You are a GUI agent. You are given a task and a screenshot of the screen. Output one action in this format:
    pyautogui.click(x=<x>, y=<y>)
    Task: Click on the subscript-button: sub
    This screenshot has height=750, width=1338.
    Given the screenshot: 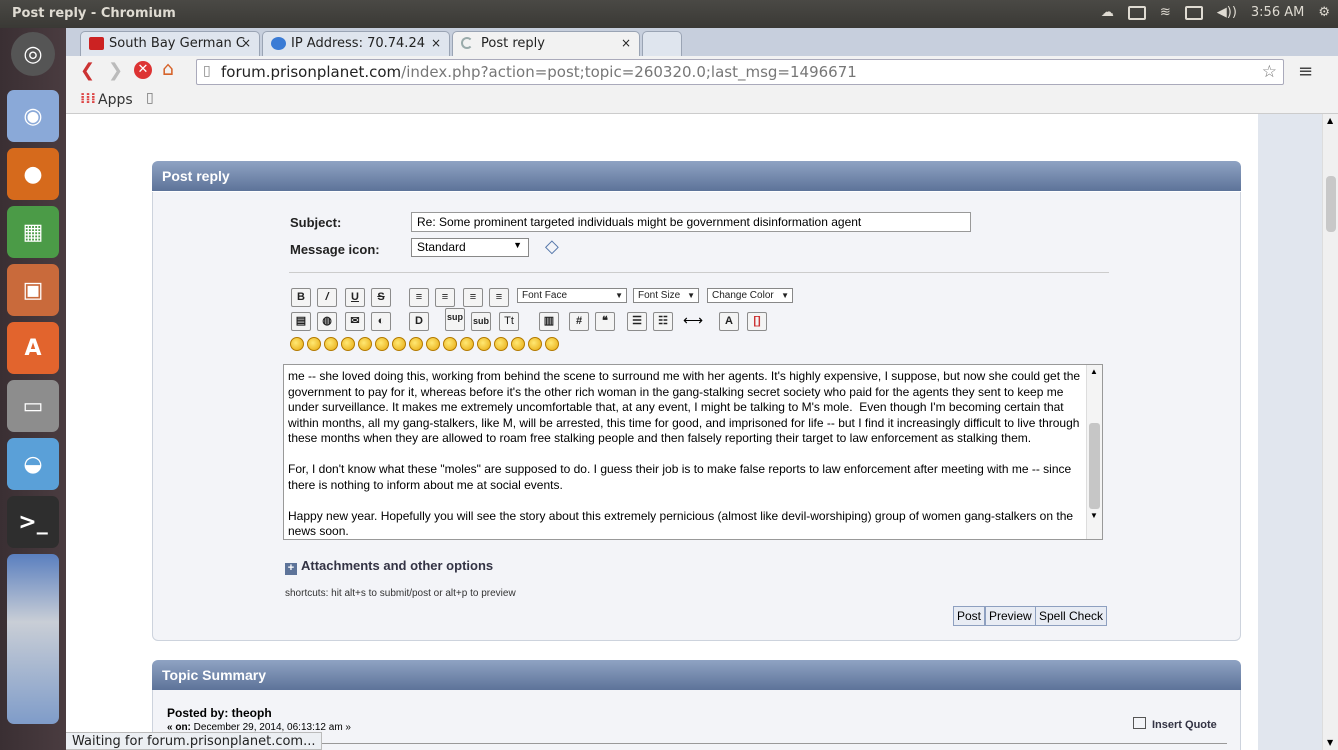 What is the action you would take?
    pyautogui.click(x=481, y=321)
    